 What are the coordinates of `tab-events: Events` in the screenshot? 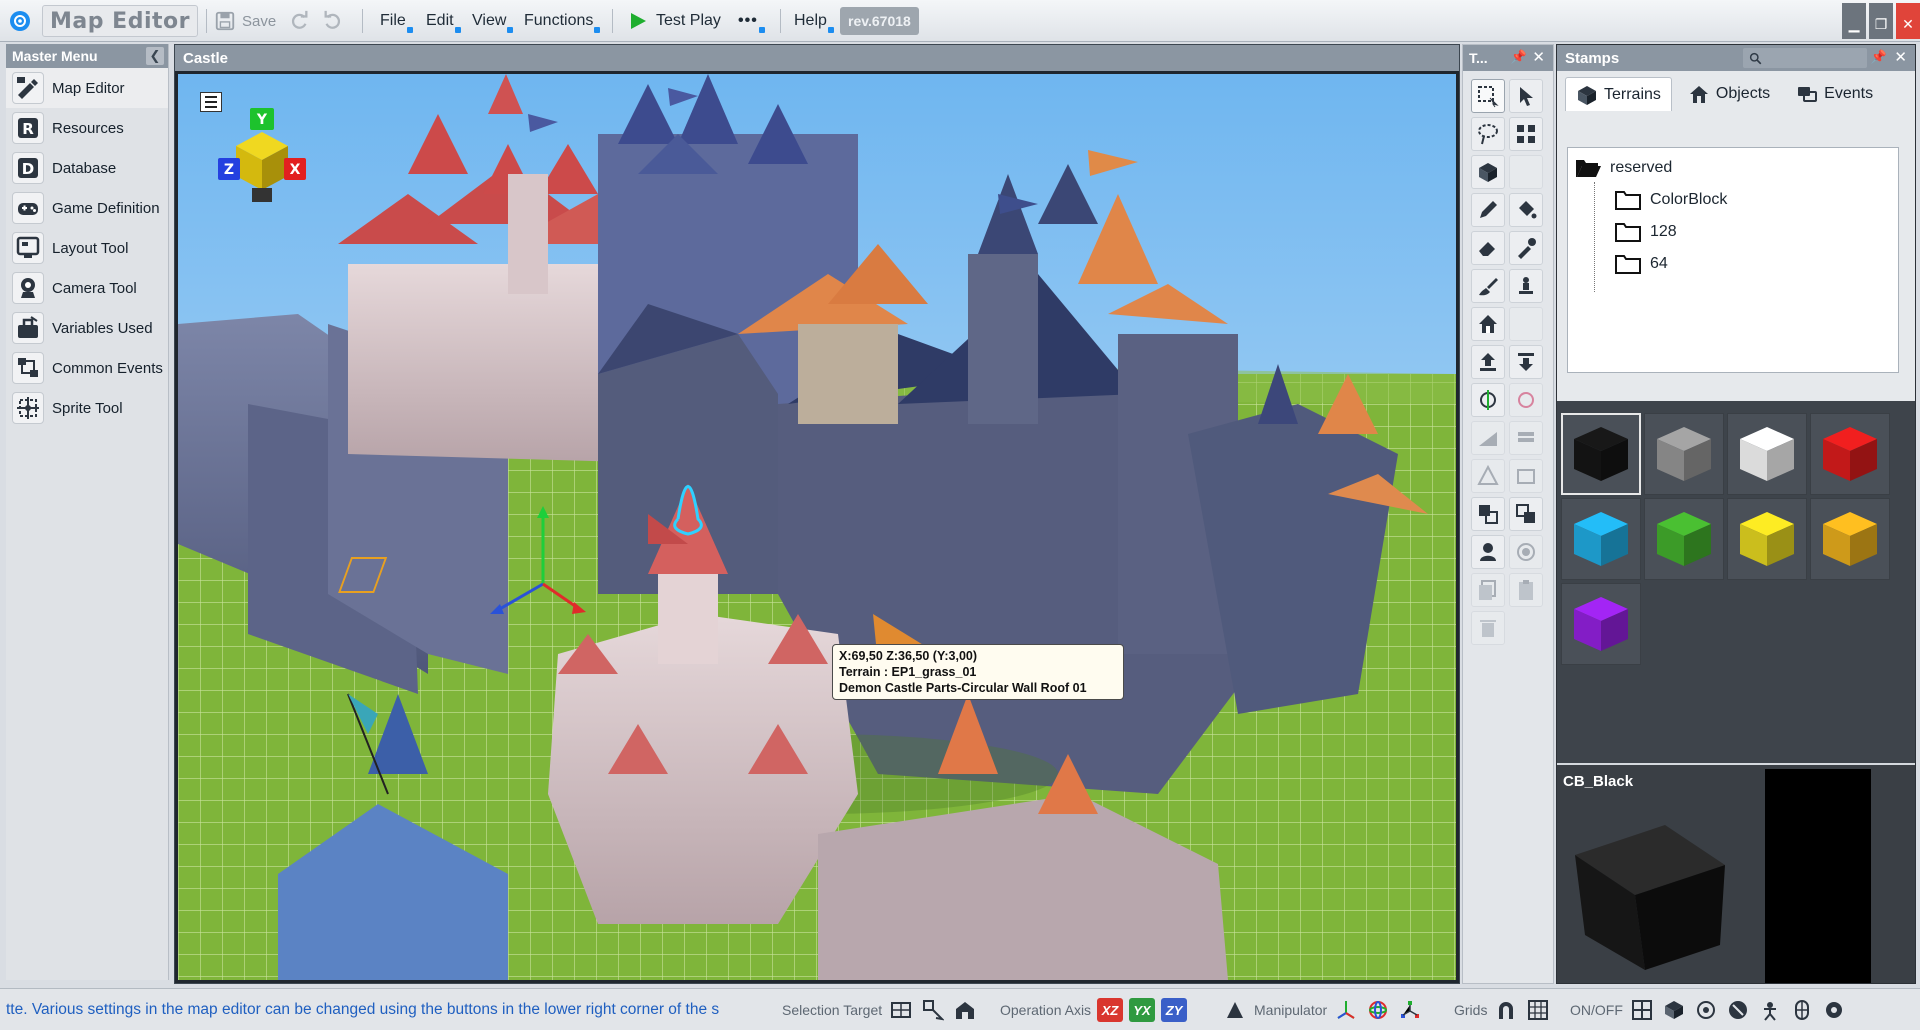 It's located at (1834, 94).